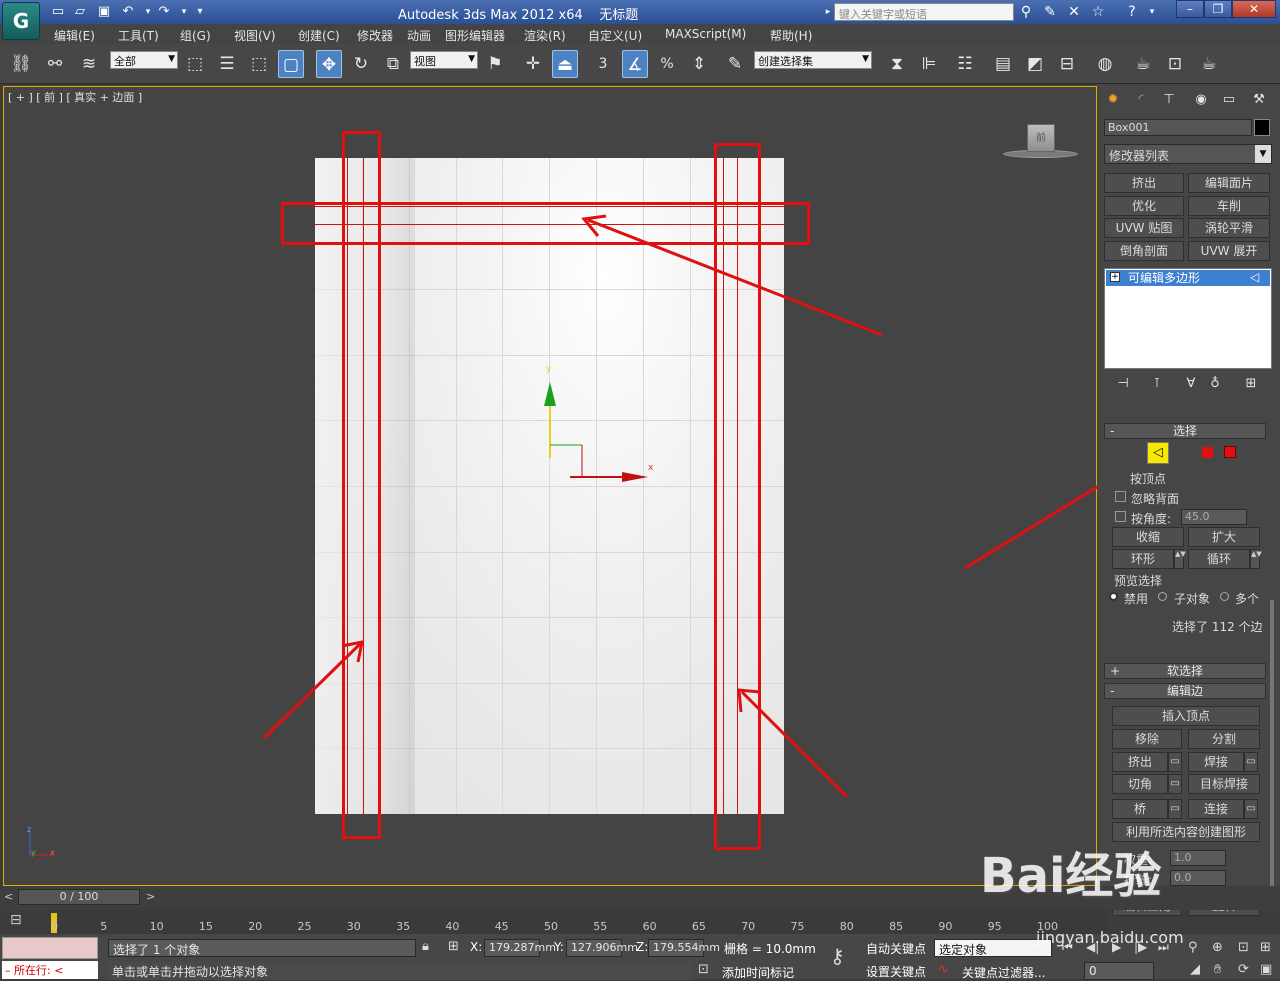  I want to click on orbit-icon: ⟳, so click(1243, 969).